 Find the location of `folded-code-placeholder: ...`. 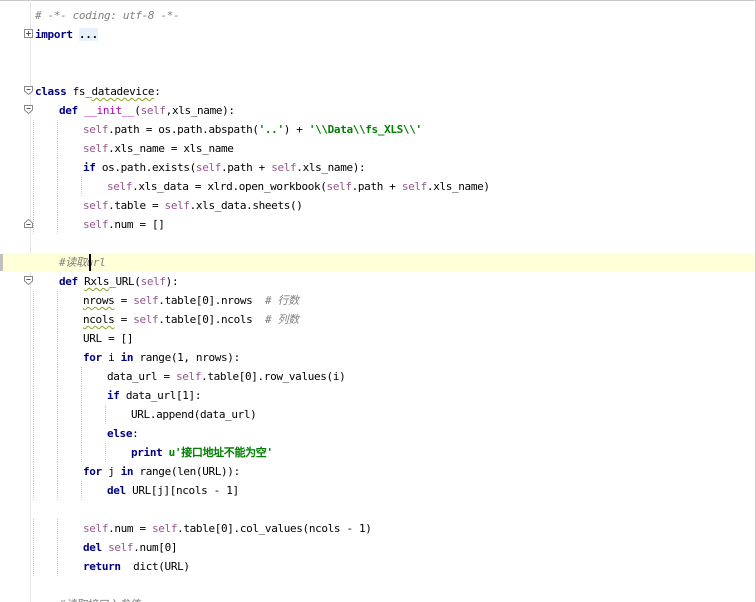

folded-code-placeholder: ... is located at coordinates (88, 34).